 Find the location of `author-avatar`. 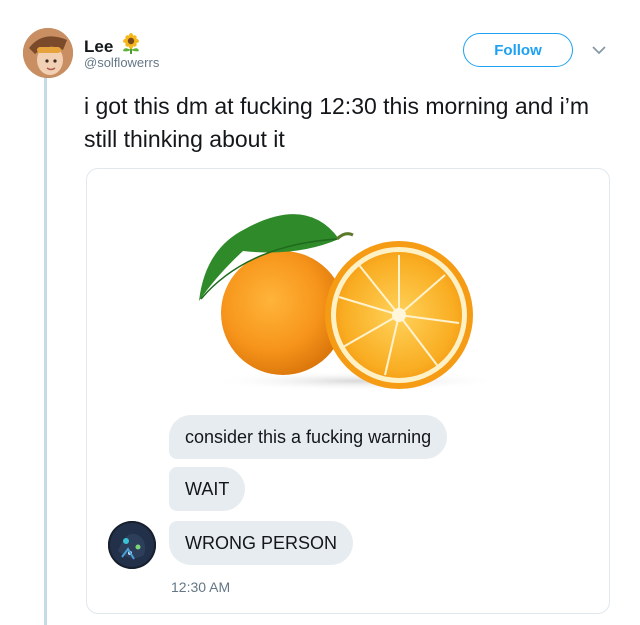

author-avatar is located at coordinates (48, 53).